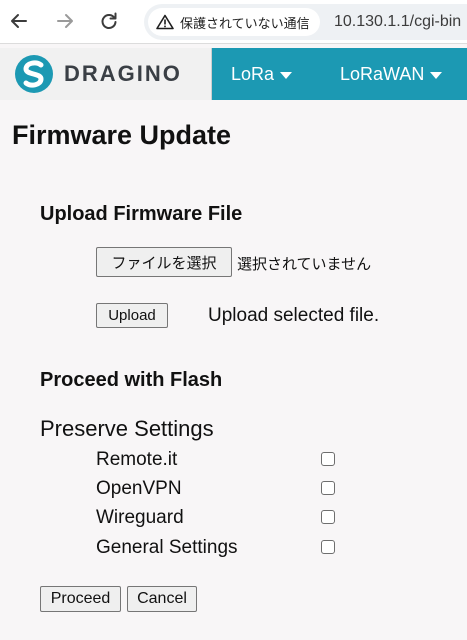  I want to click on back-button, so click(19, 21).